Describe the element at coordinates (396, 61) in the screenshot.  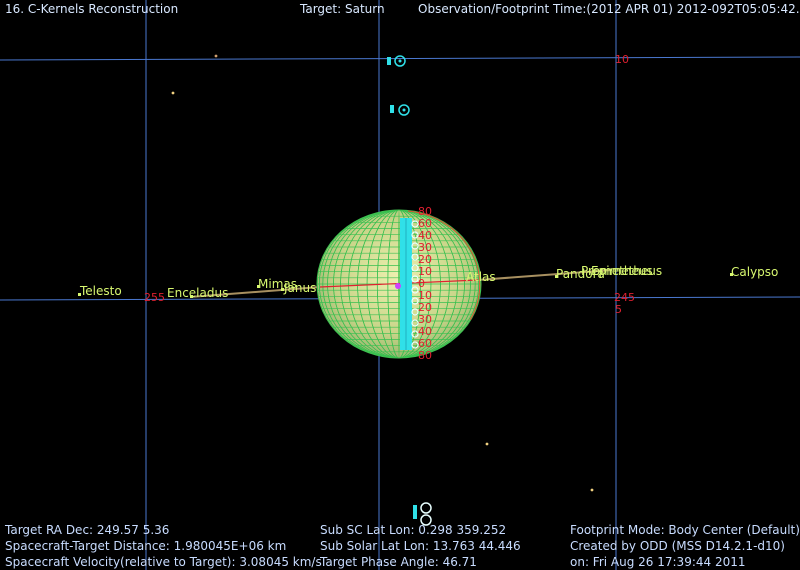
I see `spacecraft-marker-top` at that location.